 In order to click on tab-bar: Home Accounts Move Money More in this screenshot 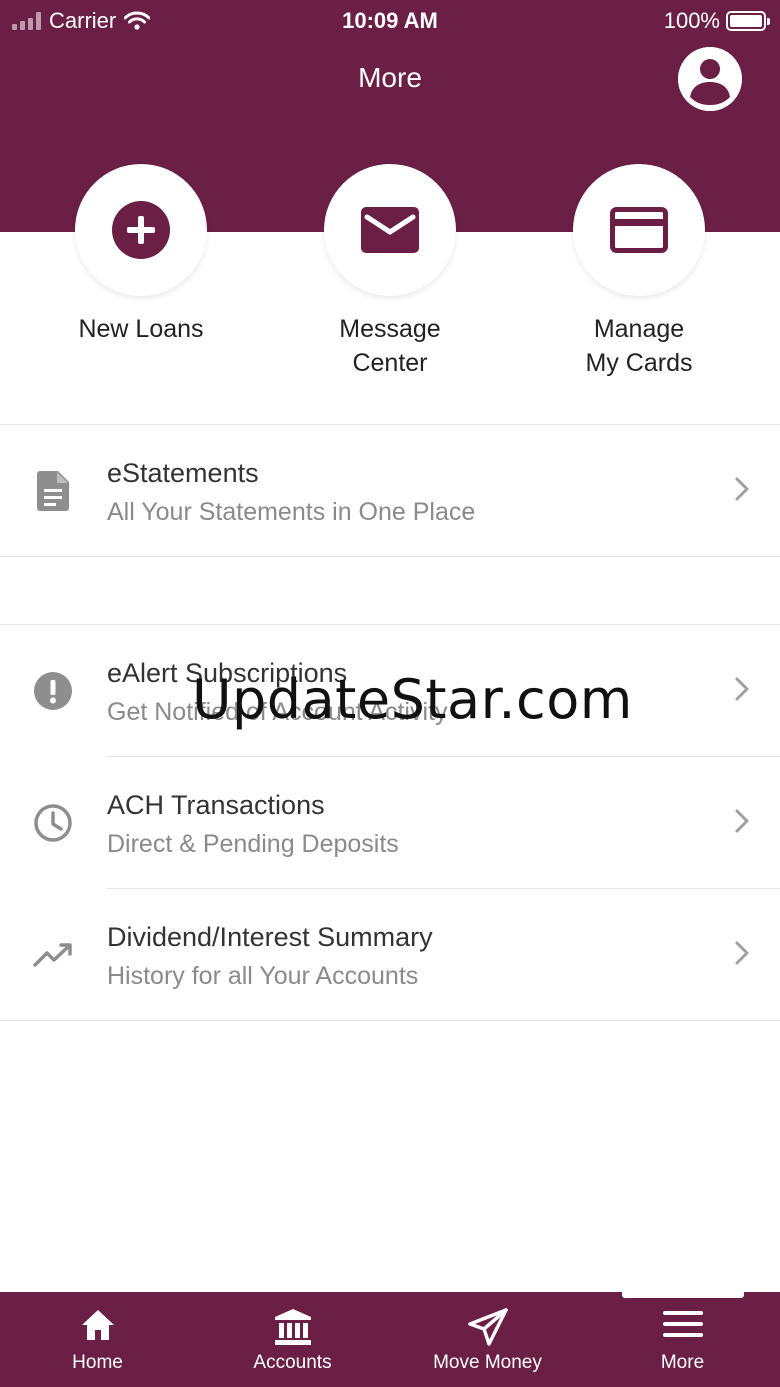, I will do `click(390, 1339)`.